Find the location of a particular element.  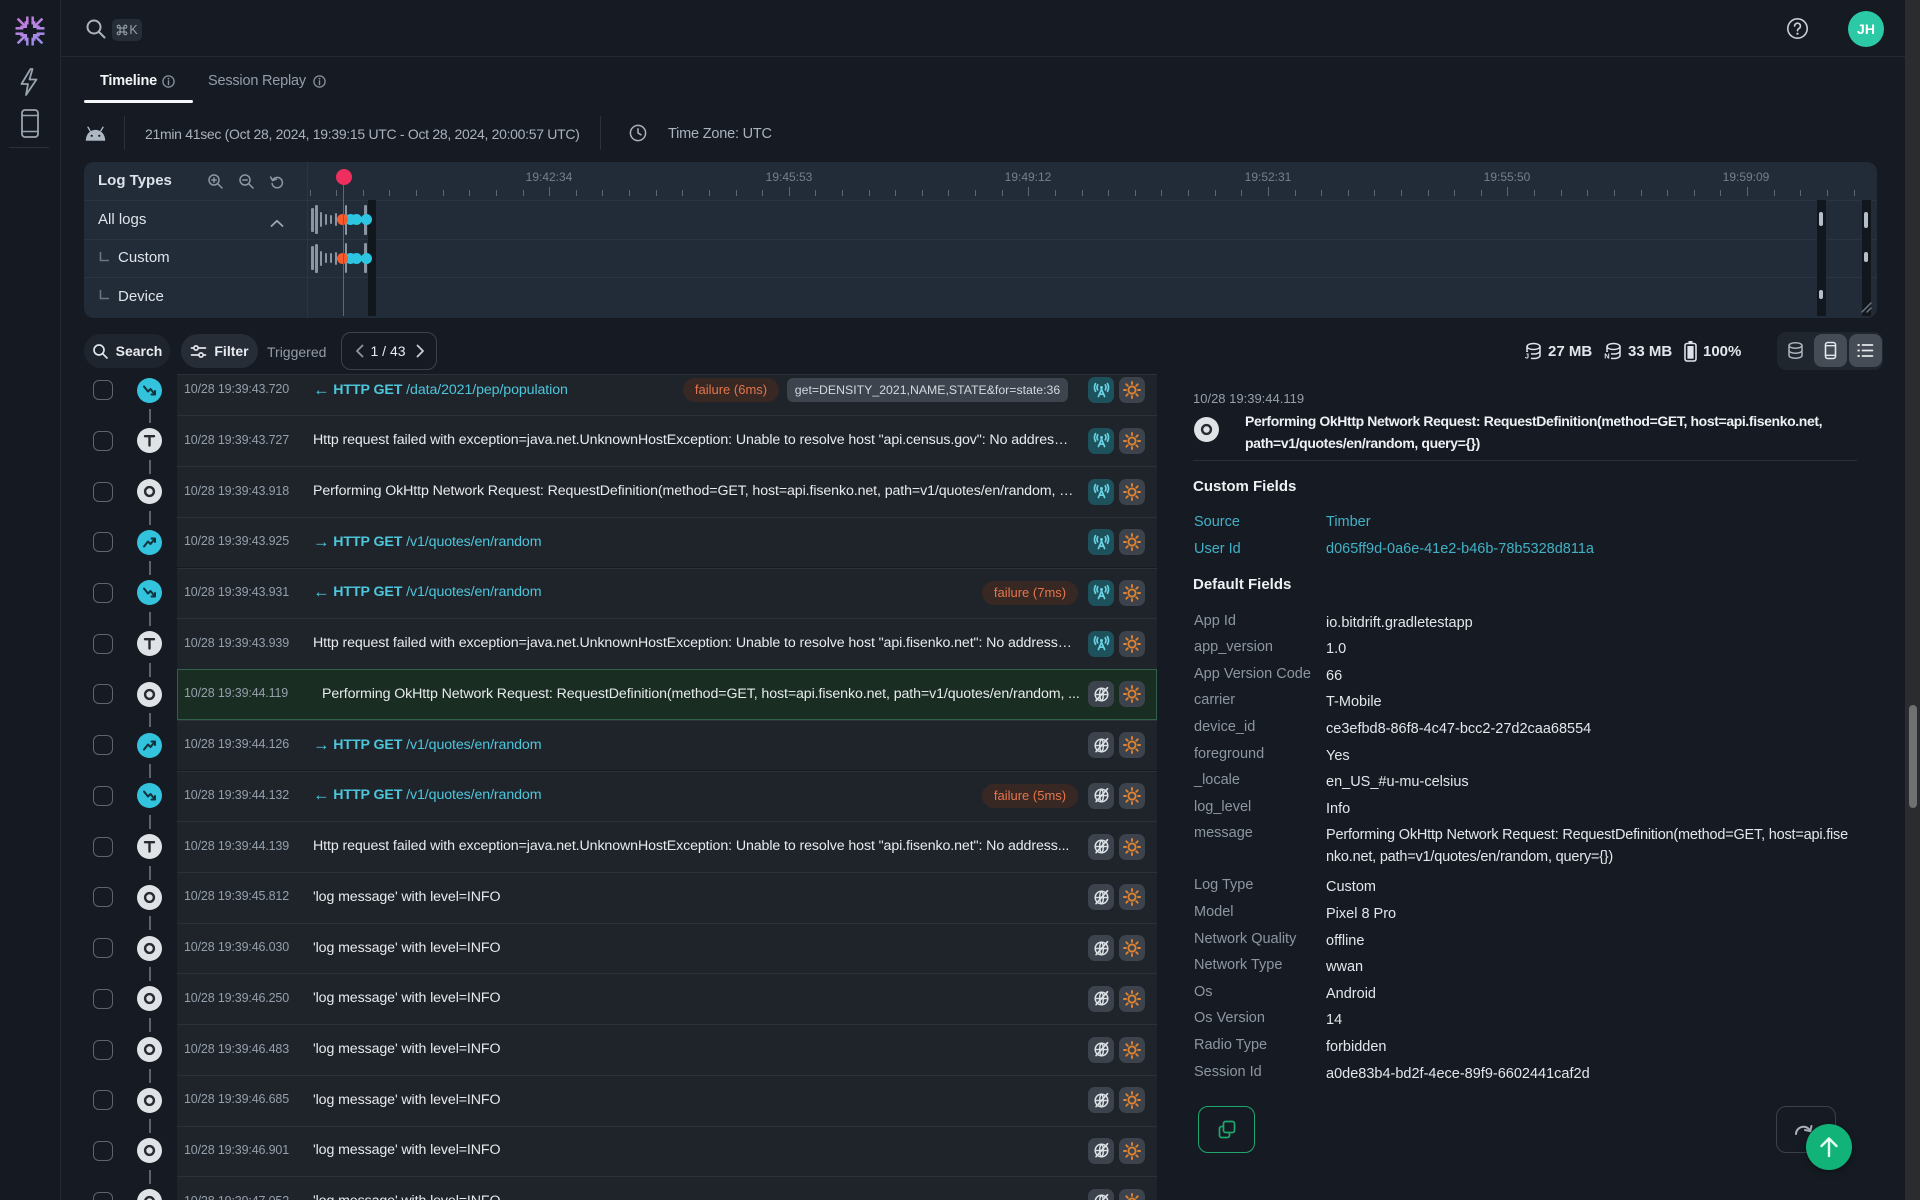

svg-text: J is located at coordinates (1527, 356).